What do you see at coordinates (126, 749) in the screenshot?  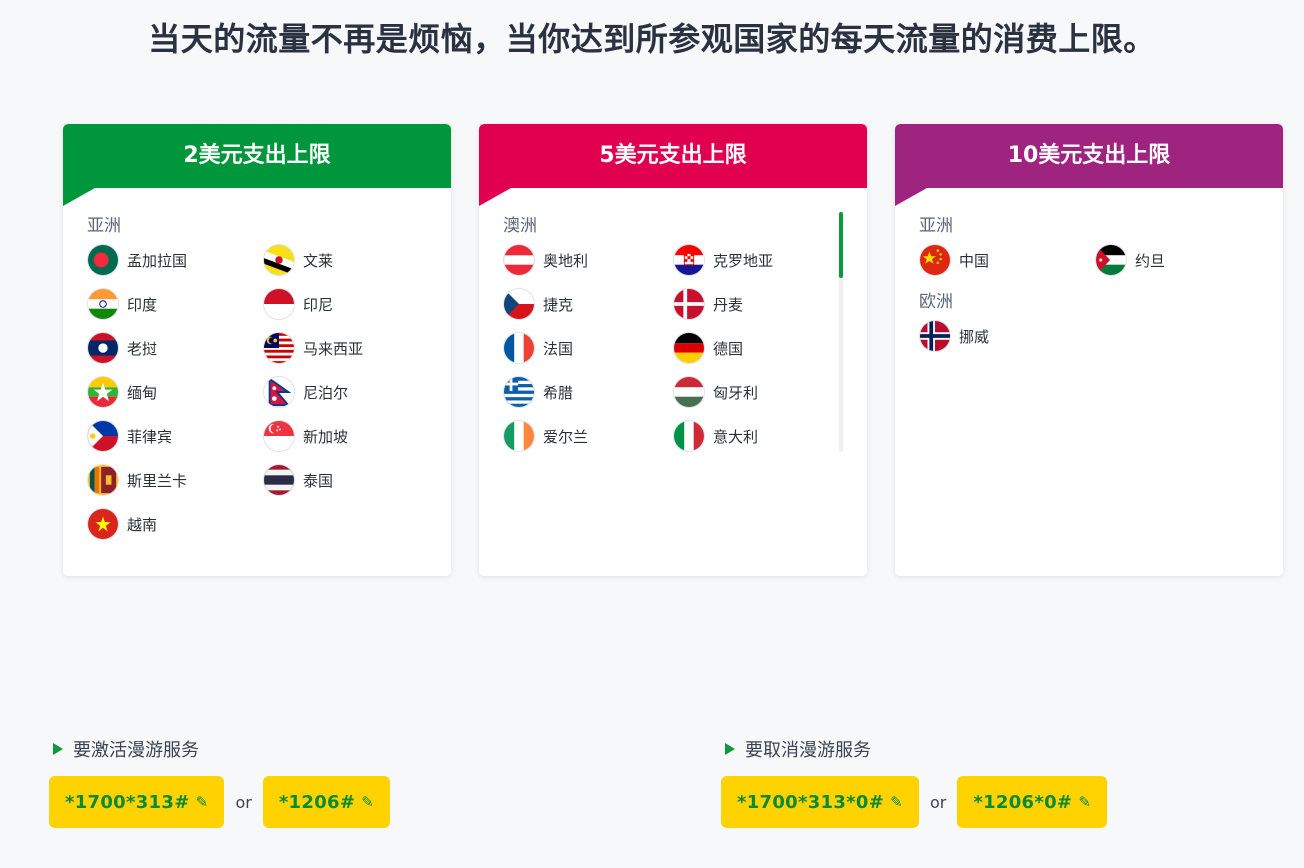 I see `activate-heading: 要激活漫游服务` at bounding box center [126, 749].